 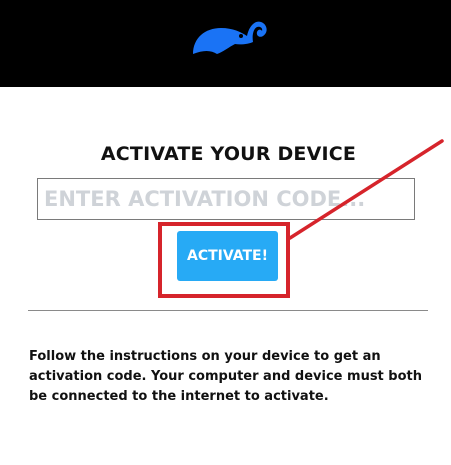 What do you see at coordinates (228, 310) in the screenshot?
I see `divider` at bounding box center [228, 310].